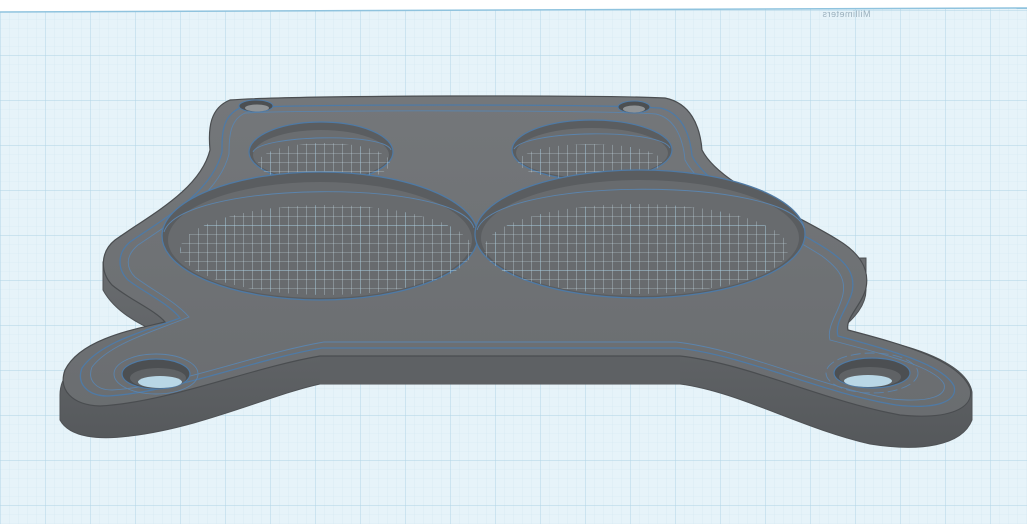 This screenshot has height=524, width=1027. Describe the element at coordinates (846, 14) in the screenshot. I see `workplane-units-label: Millimeters` at that location.